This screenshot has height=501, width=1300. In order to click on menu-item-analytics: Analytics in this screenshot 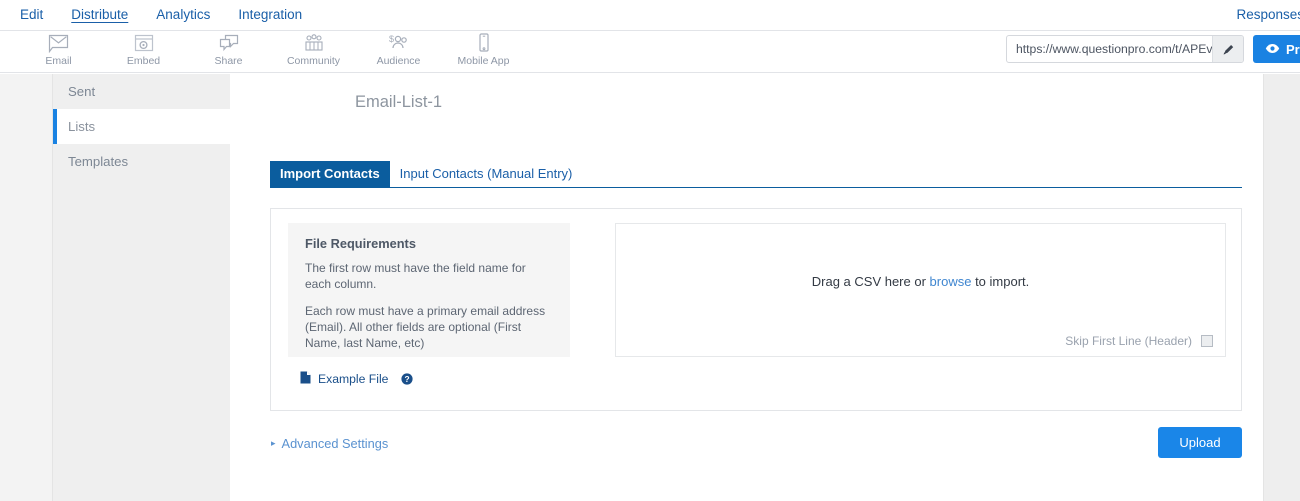, I will do `click(183, 15)`.